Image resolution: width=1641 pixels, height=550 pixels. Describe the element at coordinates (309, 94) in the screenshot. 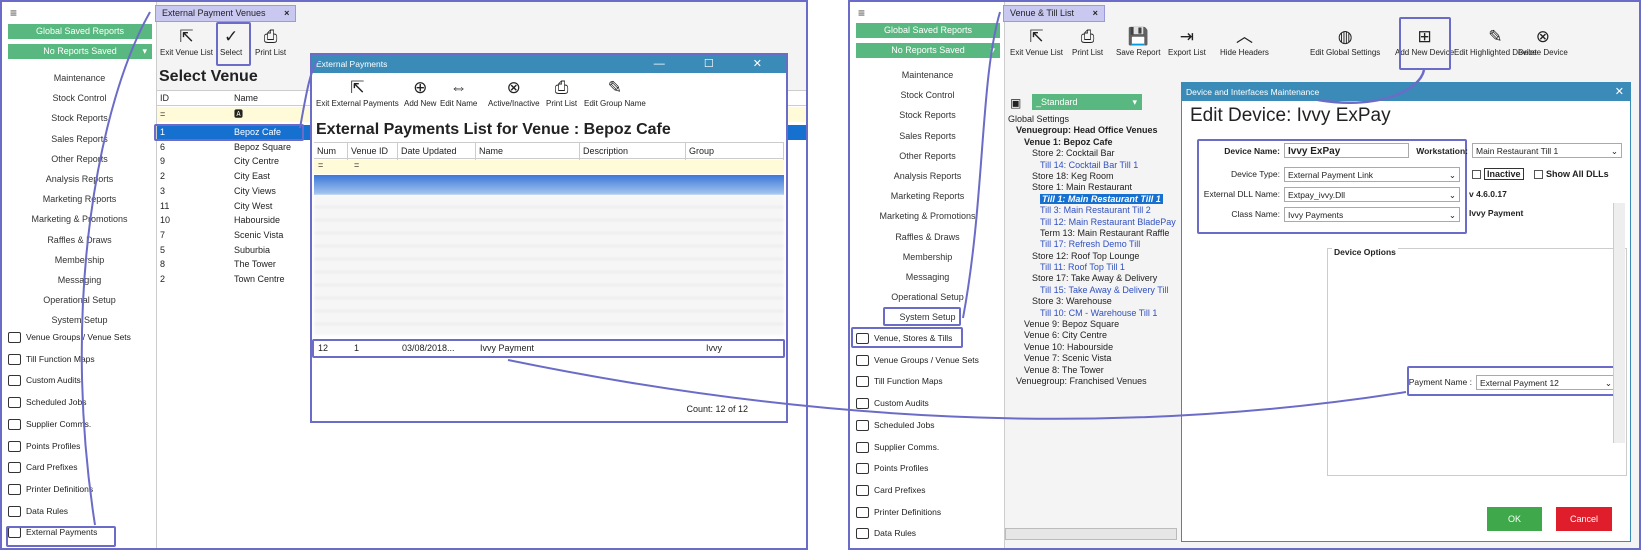

I see `arrow-row-to-popup` at that location.